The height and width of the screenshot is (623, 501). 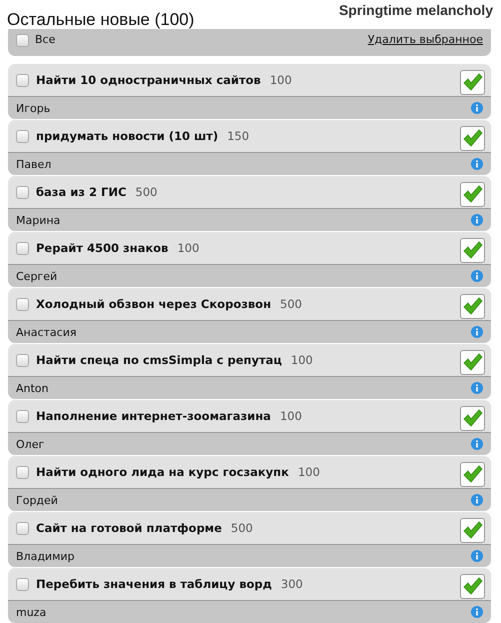 I want to click on task-title: база из 2 ГИС, so click(x=81, y=192).